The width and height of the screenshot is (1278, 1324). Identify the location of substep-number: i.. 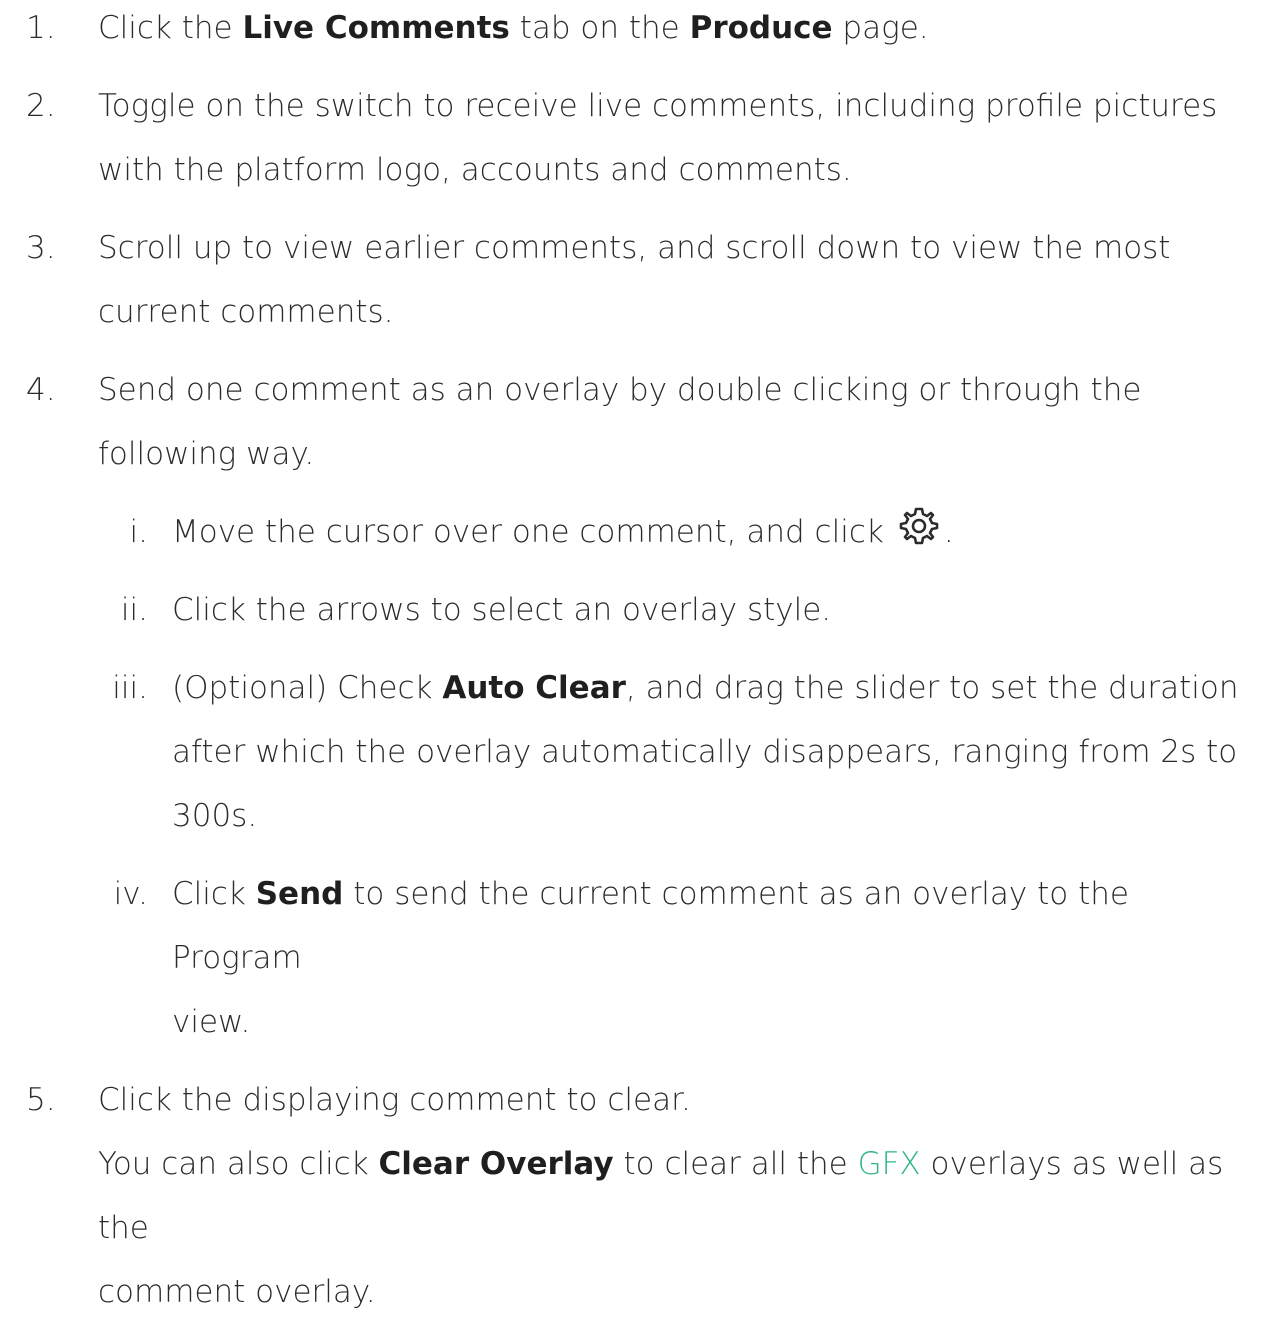
(138, 532).